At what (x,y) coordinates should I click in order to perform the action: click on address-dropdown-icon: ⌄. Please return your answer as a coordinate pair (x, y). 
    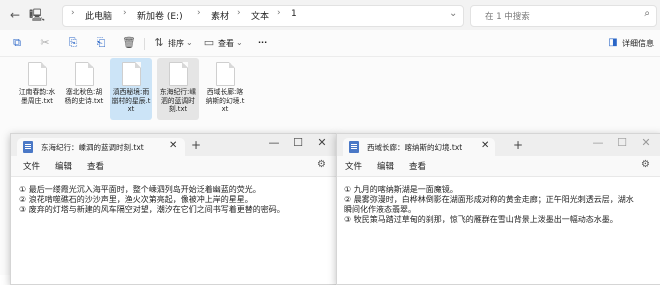
    Looking at the image, I should click on (453, 13).